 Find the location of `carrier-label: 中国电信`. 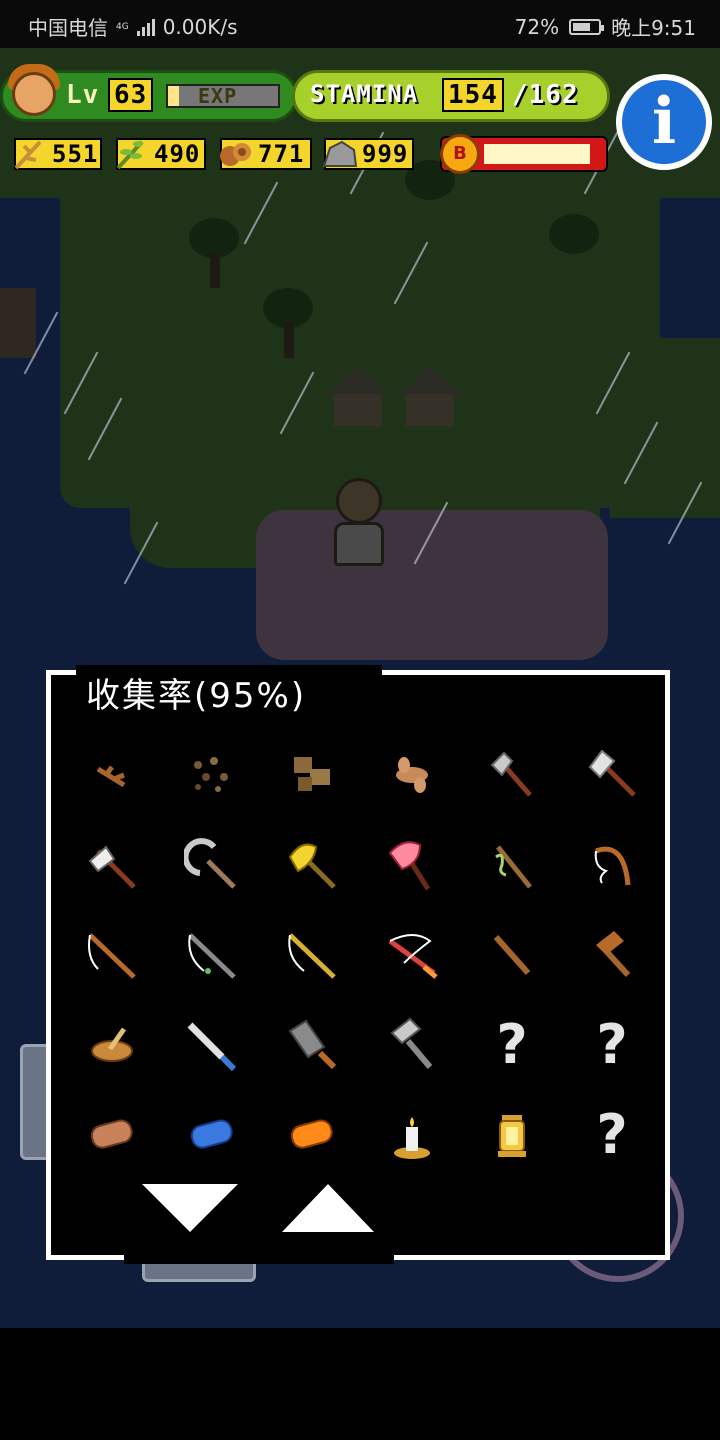

carrier-label: 中国电信 is located at coordinates (68, 28).